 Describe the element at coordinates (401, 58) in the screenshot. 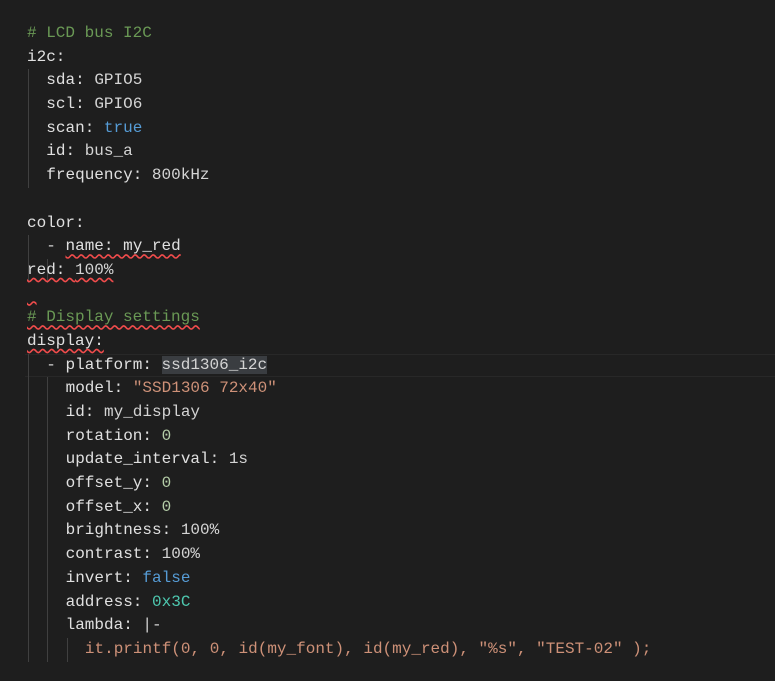

I see `code-line: i2c:` at that location.